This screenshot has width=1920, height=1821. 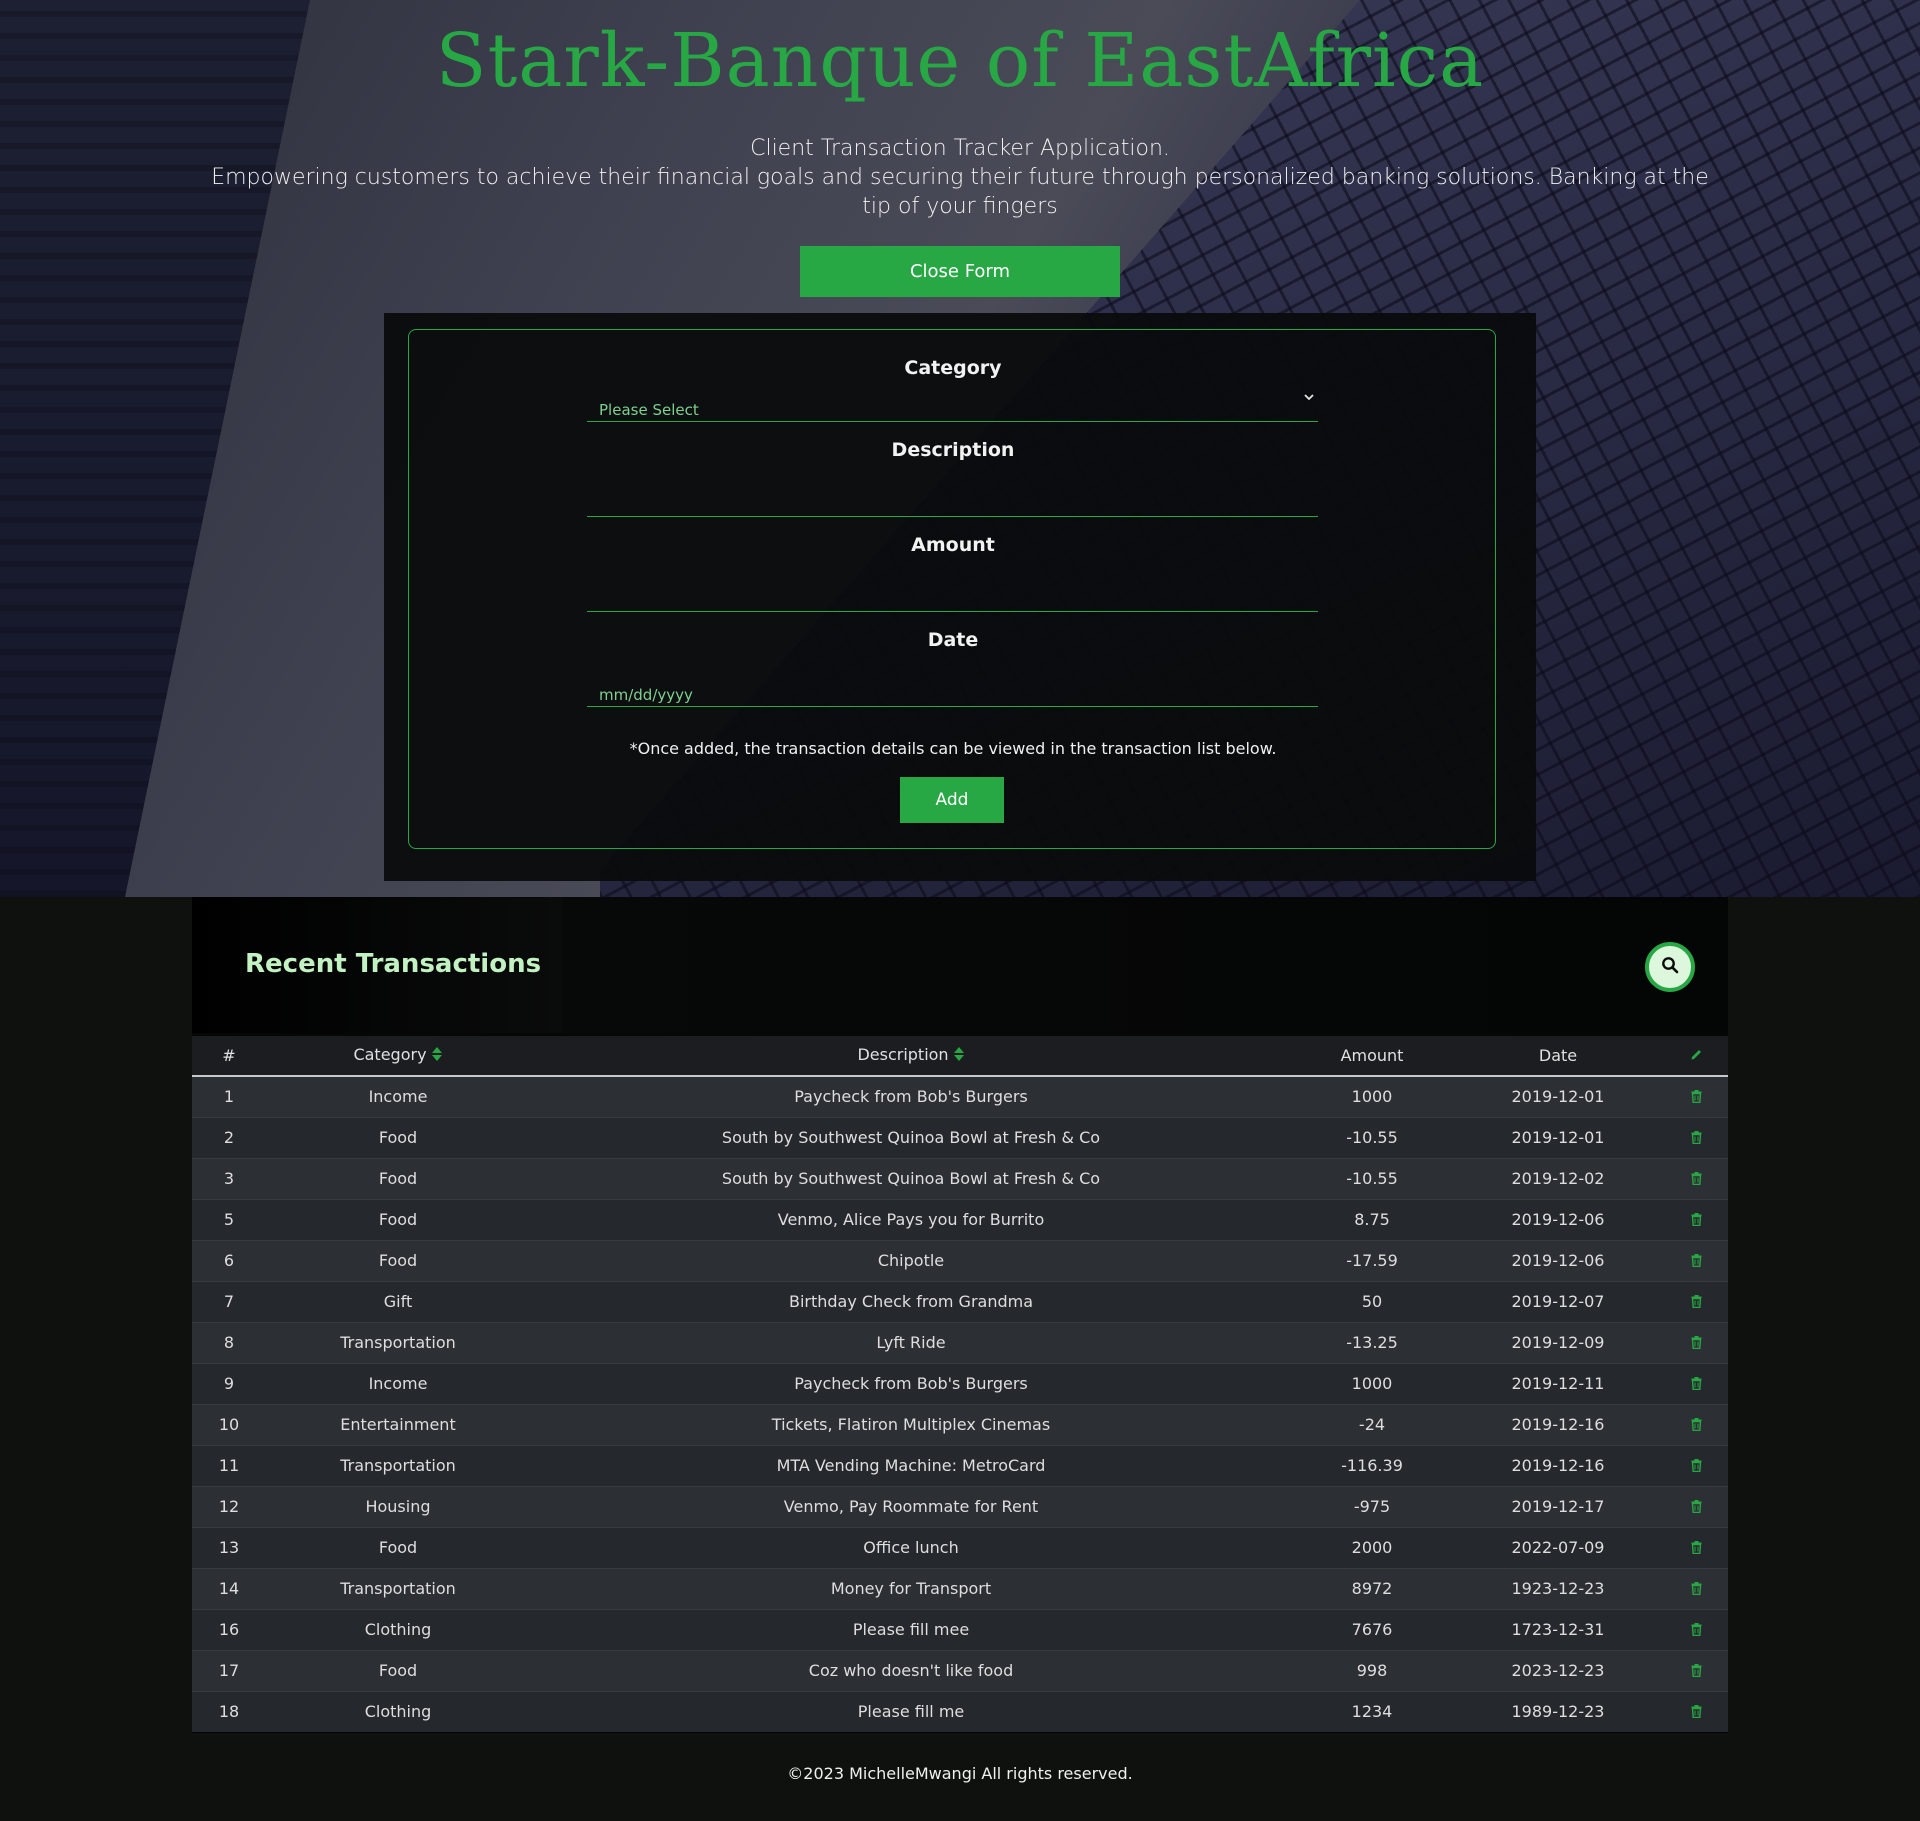 I want to click on search-button, so click(x=1670, y=967).